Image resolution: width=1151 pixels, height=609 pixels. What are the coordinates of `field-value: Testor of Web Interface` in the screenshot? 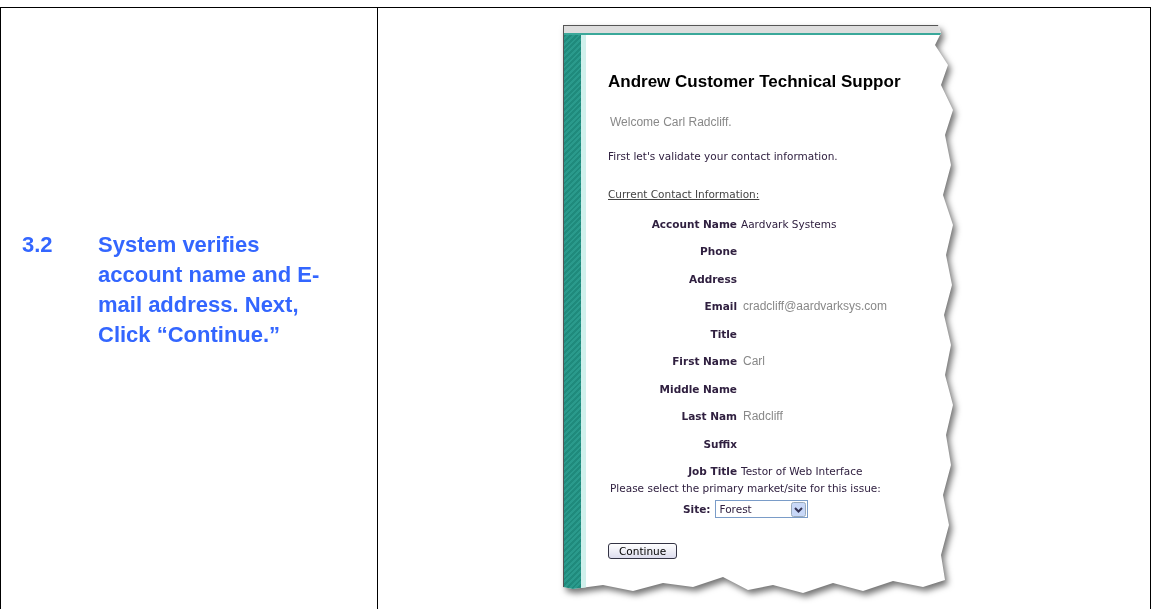 It's located at (802, 471).